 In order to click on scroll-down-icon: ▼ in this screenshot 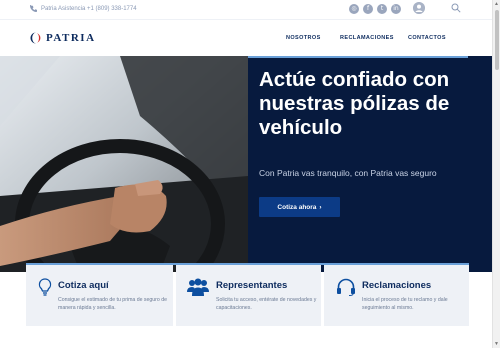, I will do `click(496, 344)`.